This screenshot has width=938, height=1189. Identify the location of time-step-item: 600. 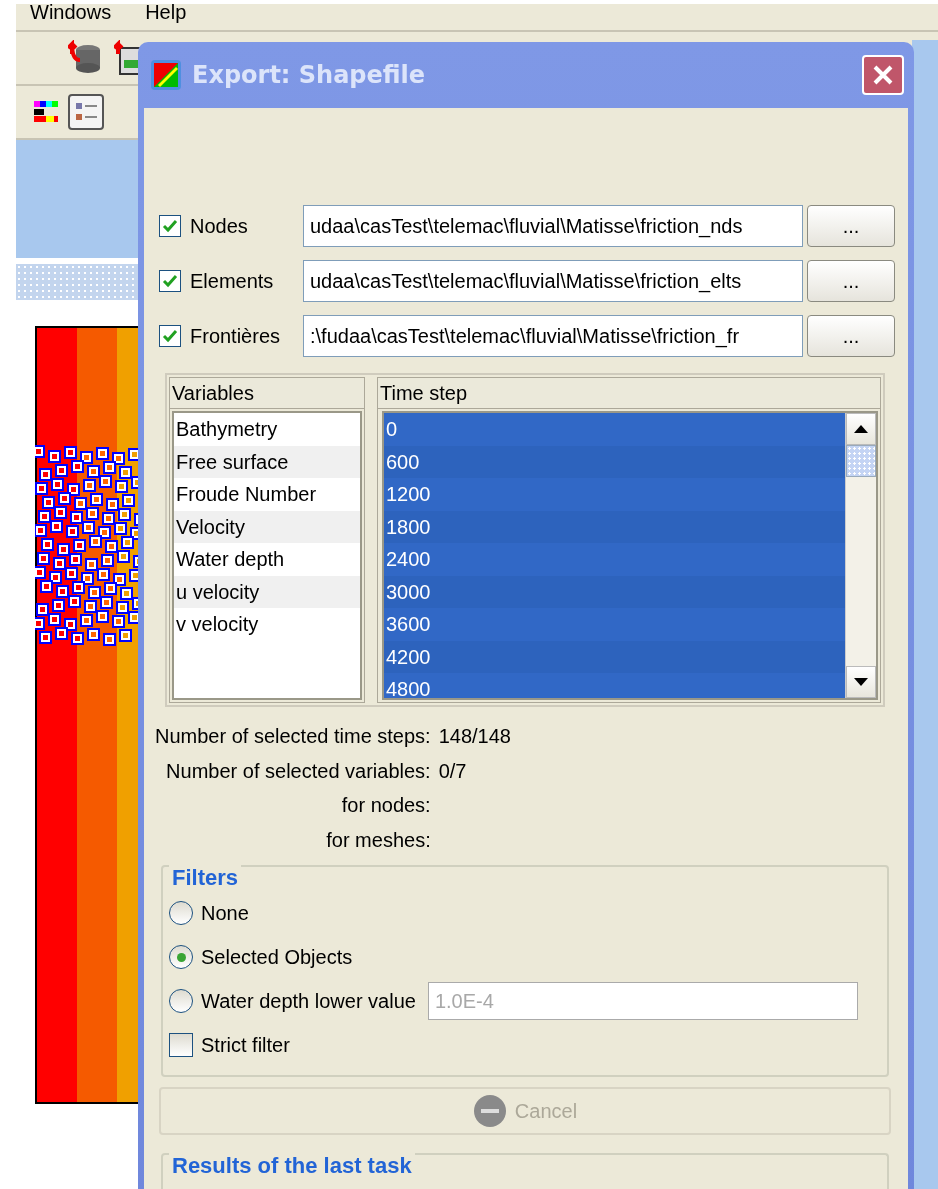
(614, 461).